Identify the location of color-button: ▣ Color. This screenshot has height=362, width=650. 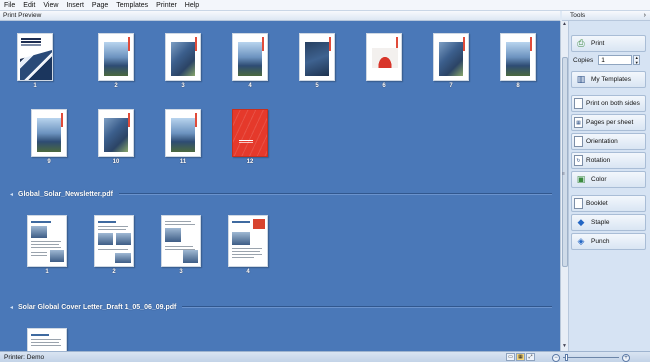
(608, 179).